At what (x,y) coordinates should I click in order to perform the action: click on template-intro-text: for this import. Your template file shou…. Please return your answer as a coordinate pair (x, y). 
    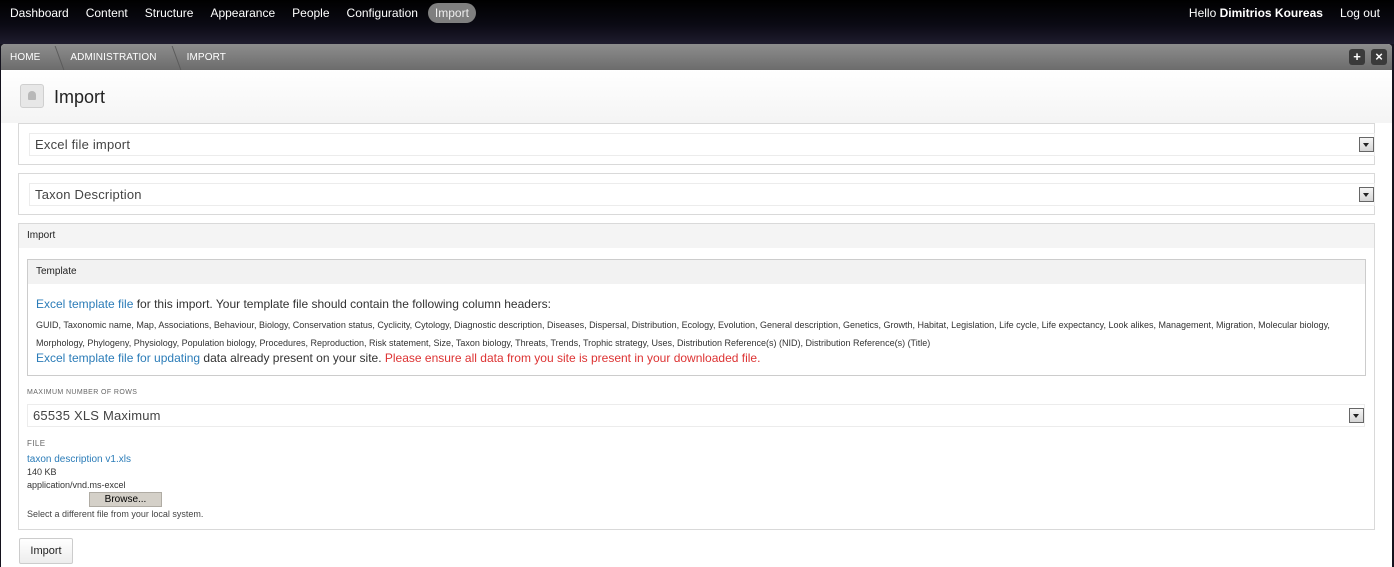
    Looking at the image, I should click on (342, 304).